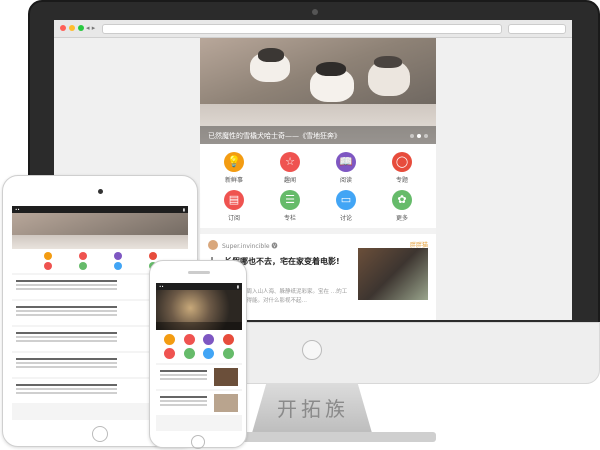 This screenshot has width=600, height=450. What do you see at coordinates (100, 191) in the screenshot?
I see `tablet-camera` at bounding box center [100, 191].